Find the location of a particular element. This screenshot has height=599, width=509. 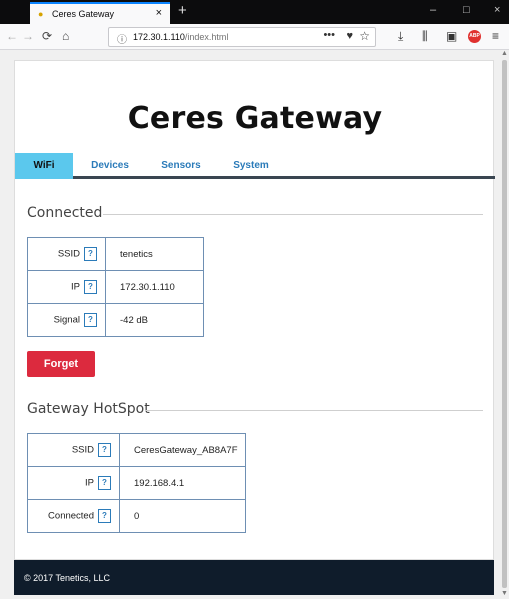

forget-button: Forget is located at coordinates (61, 364).